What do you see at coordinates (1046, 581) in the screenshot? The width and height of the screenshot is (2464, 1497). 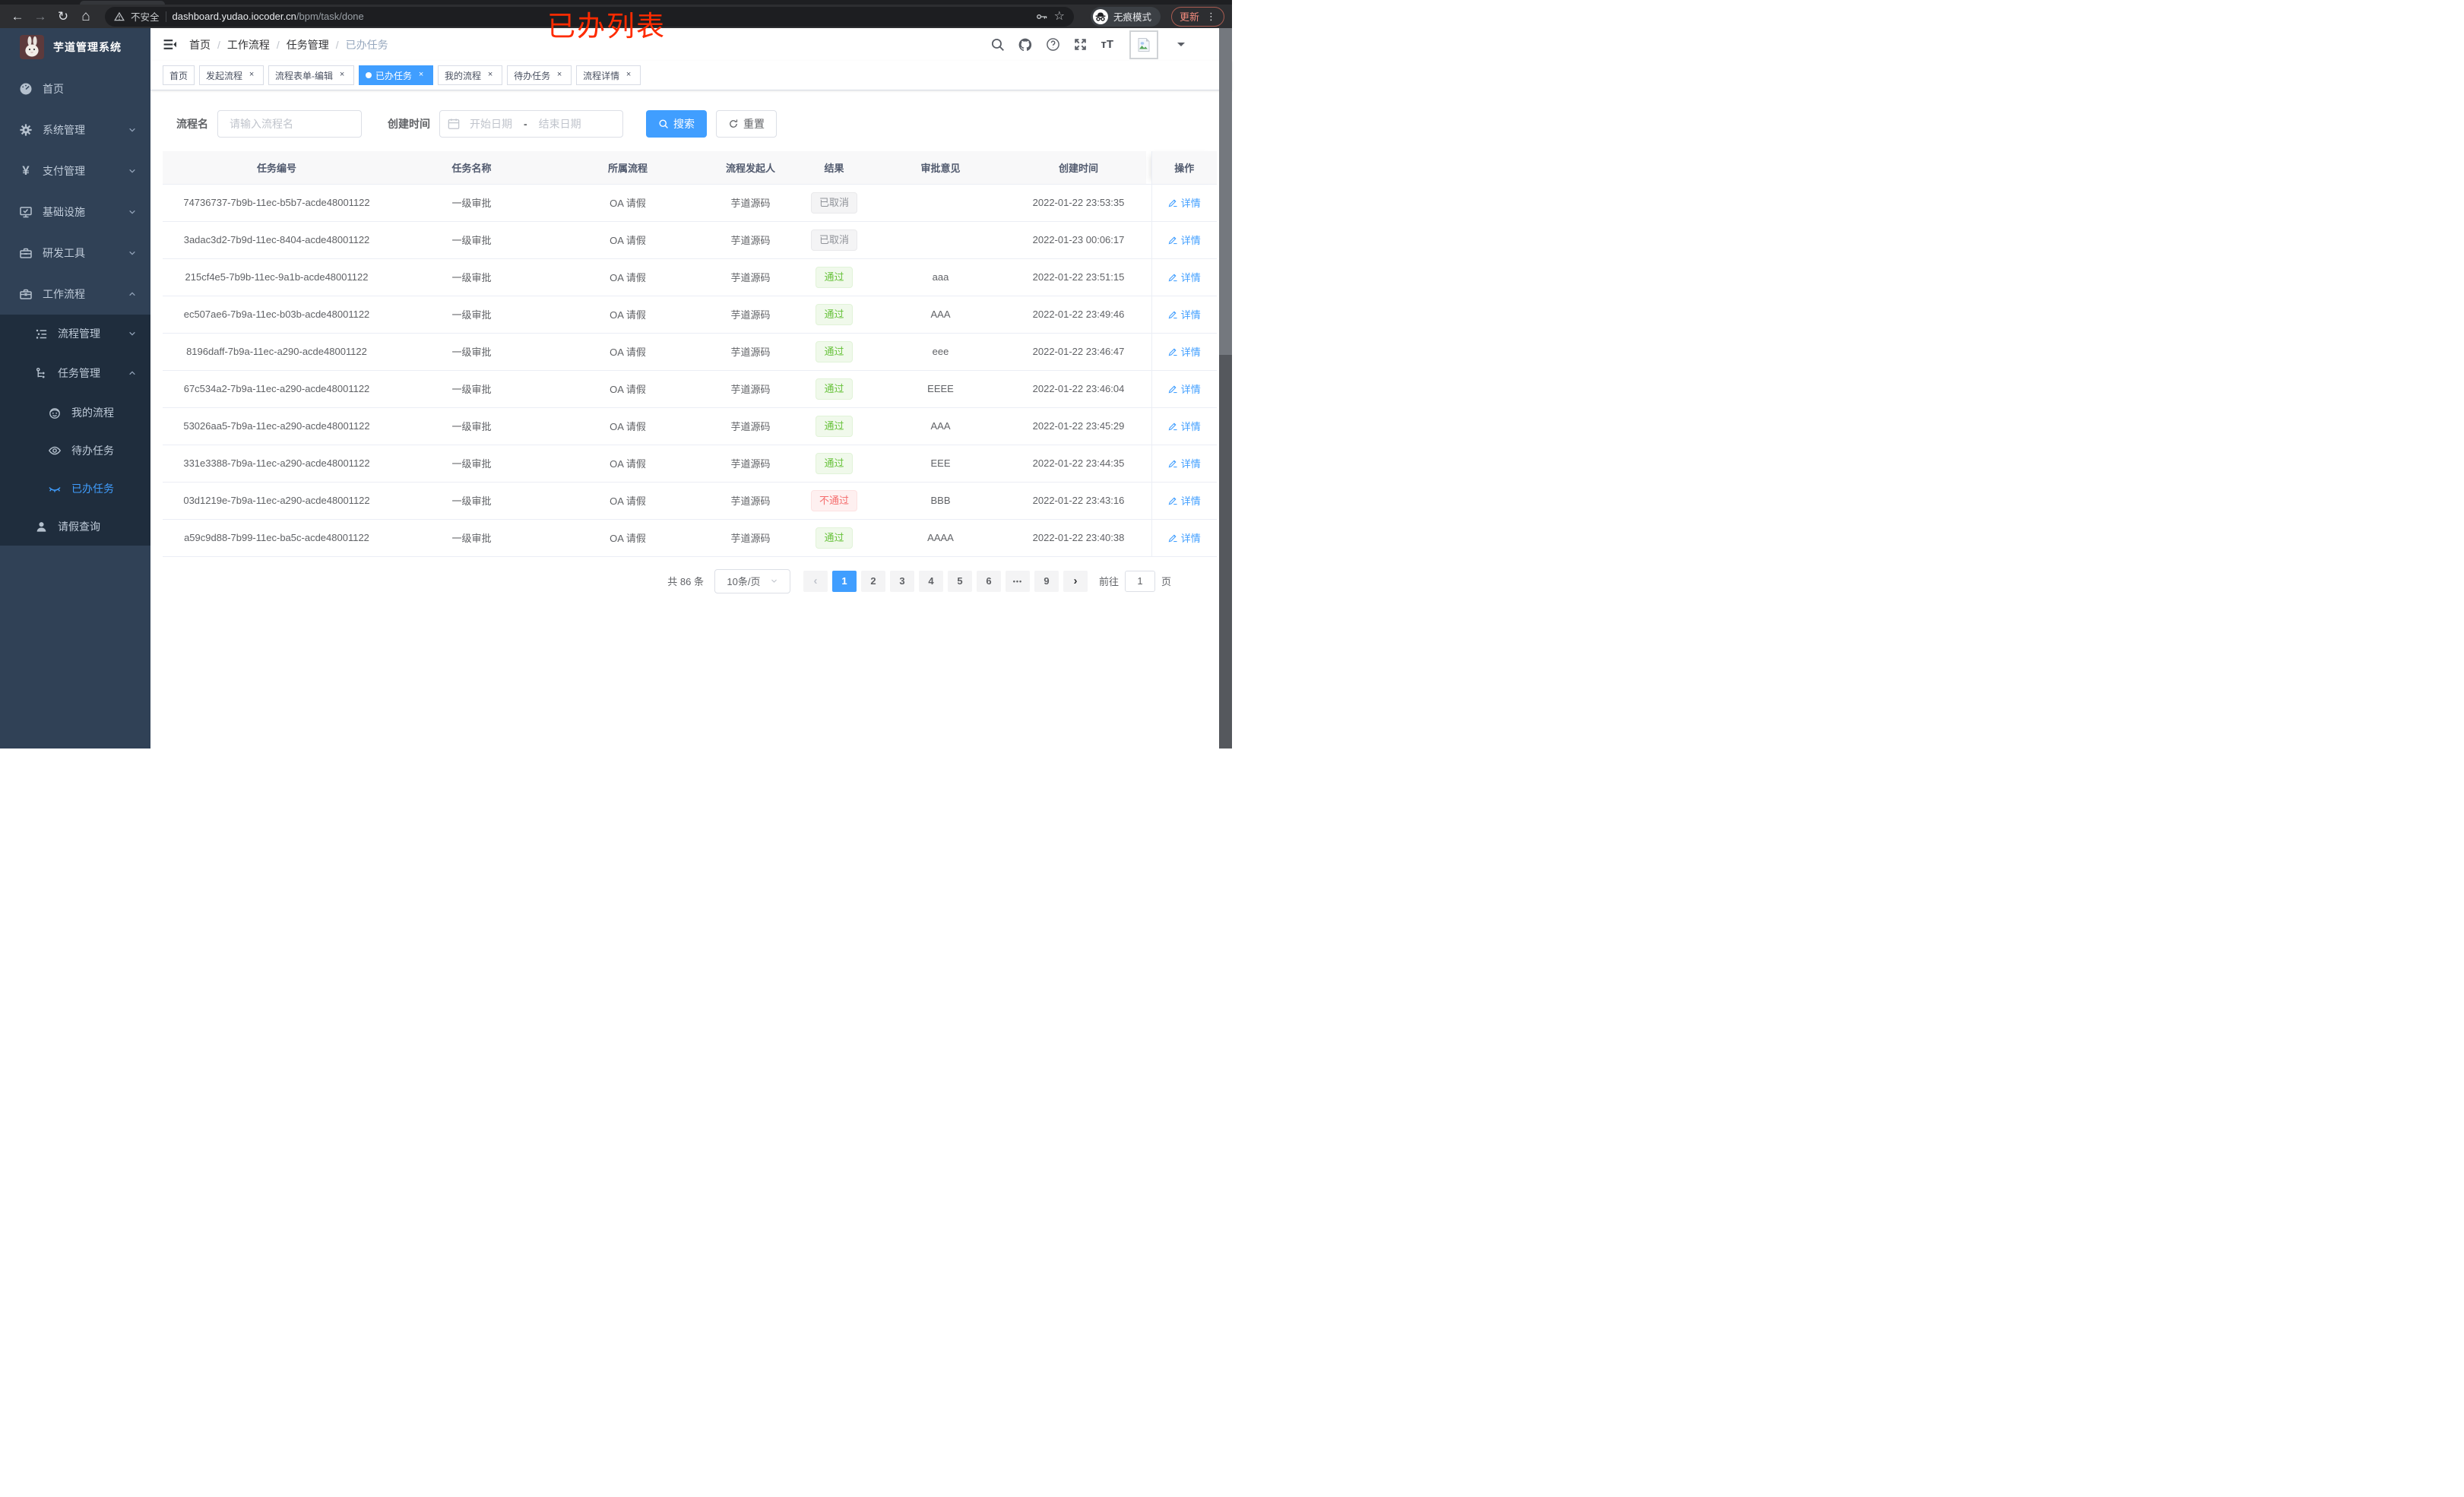 I see `page-button: 9` at bounding box center [1046, 581].